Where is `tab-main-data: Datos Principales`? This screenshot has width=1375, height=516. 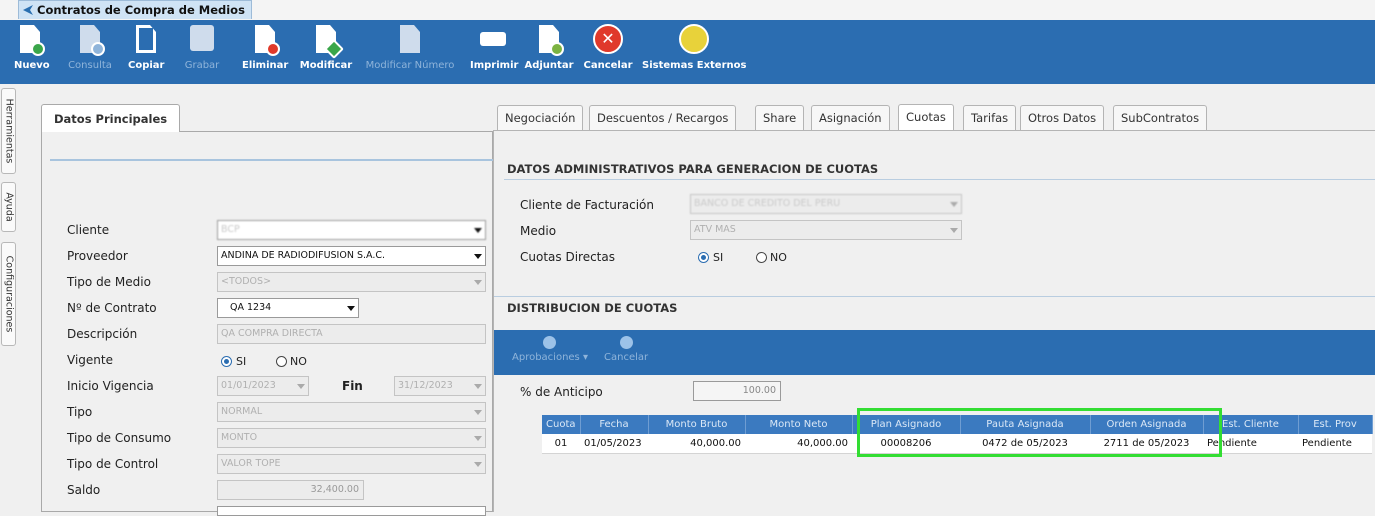
tab-main-data: Datos Principales is located at coordinates (111, 118).